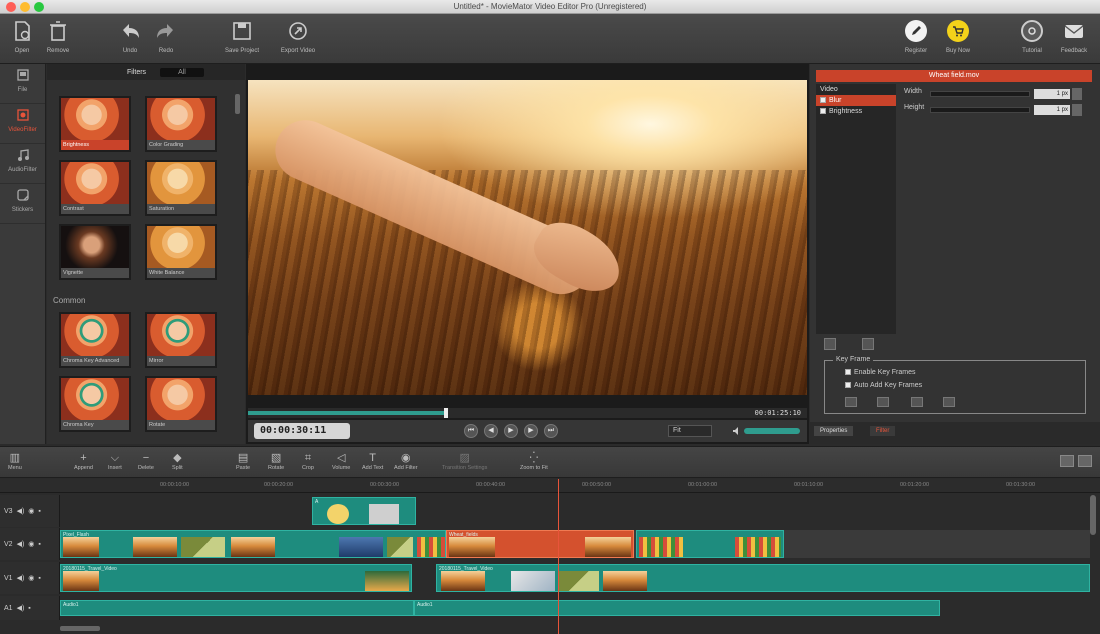 The image size is (1100, 634). Describe the element at coordinates (181, 188) in the screenshot. I see `filter-thumb-saturation: Saturation` at that location.